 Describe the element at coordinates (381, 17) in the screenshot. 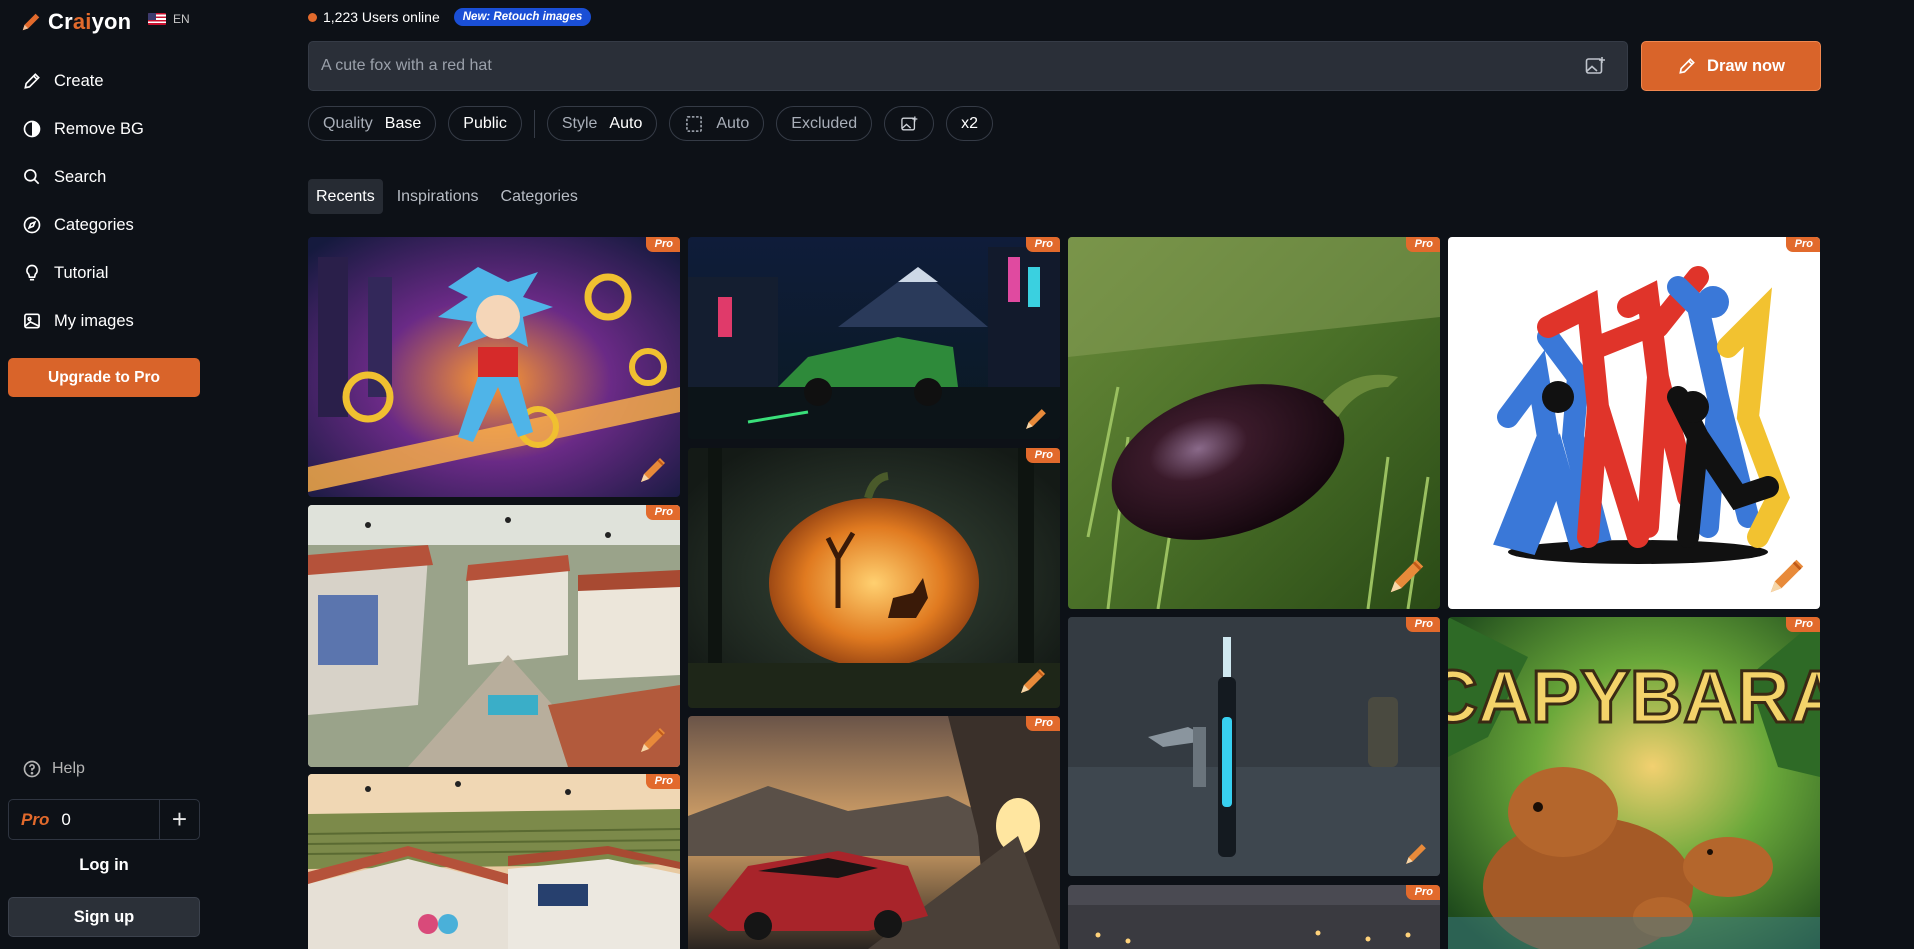

I see `online-count: 1,223 Users online` at that location.